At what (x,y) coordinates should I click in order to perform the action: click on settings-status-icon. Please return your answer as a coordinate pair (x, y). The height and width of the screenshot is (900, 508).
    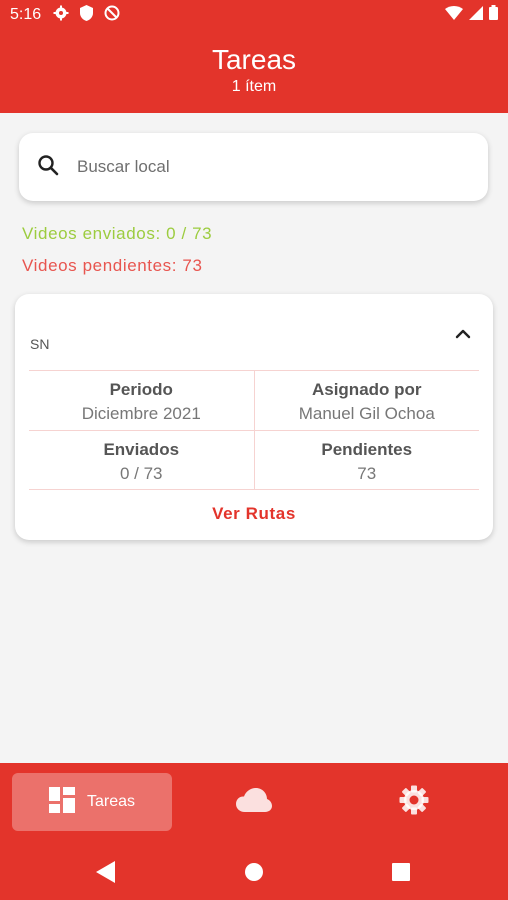
    Looking at the image, I should click on (61, 15).